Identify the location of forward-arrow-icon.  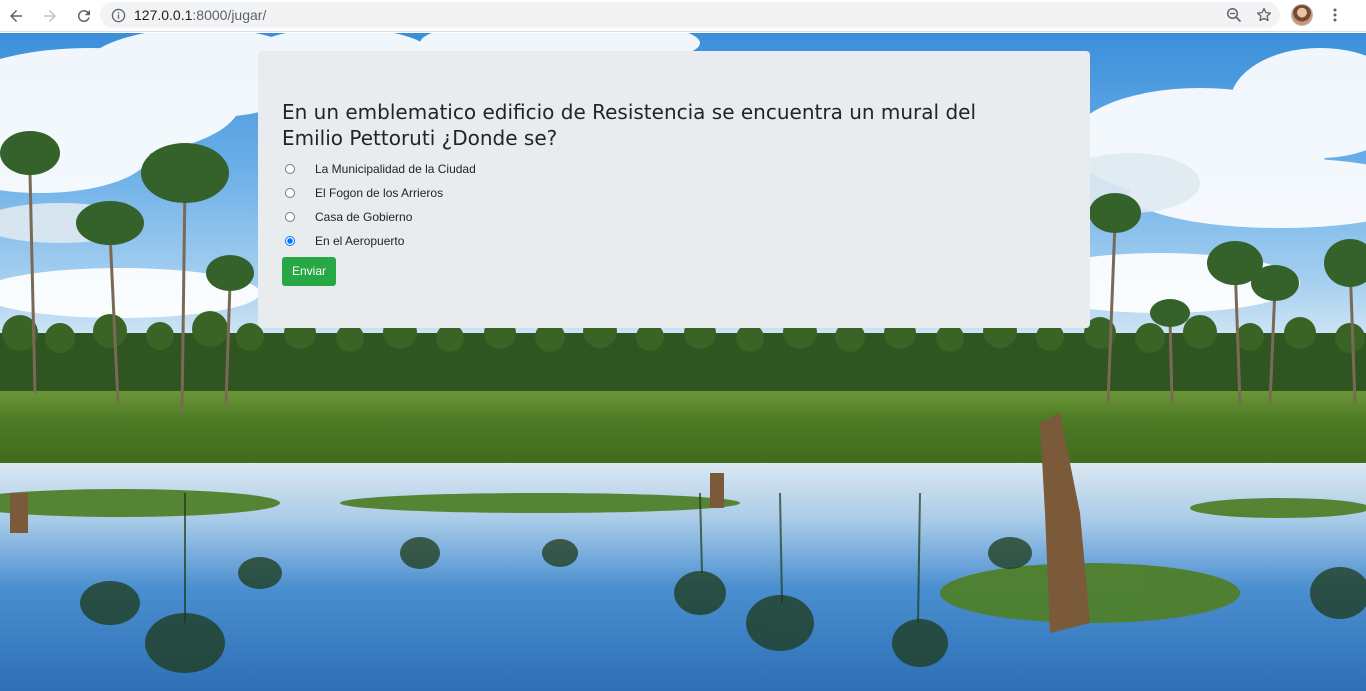
(50, 15).